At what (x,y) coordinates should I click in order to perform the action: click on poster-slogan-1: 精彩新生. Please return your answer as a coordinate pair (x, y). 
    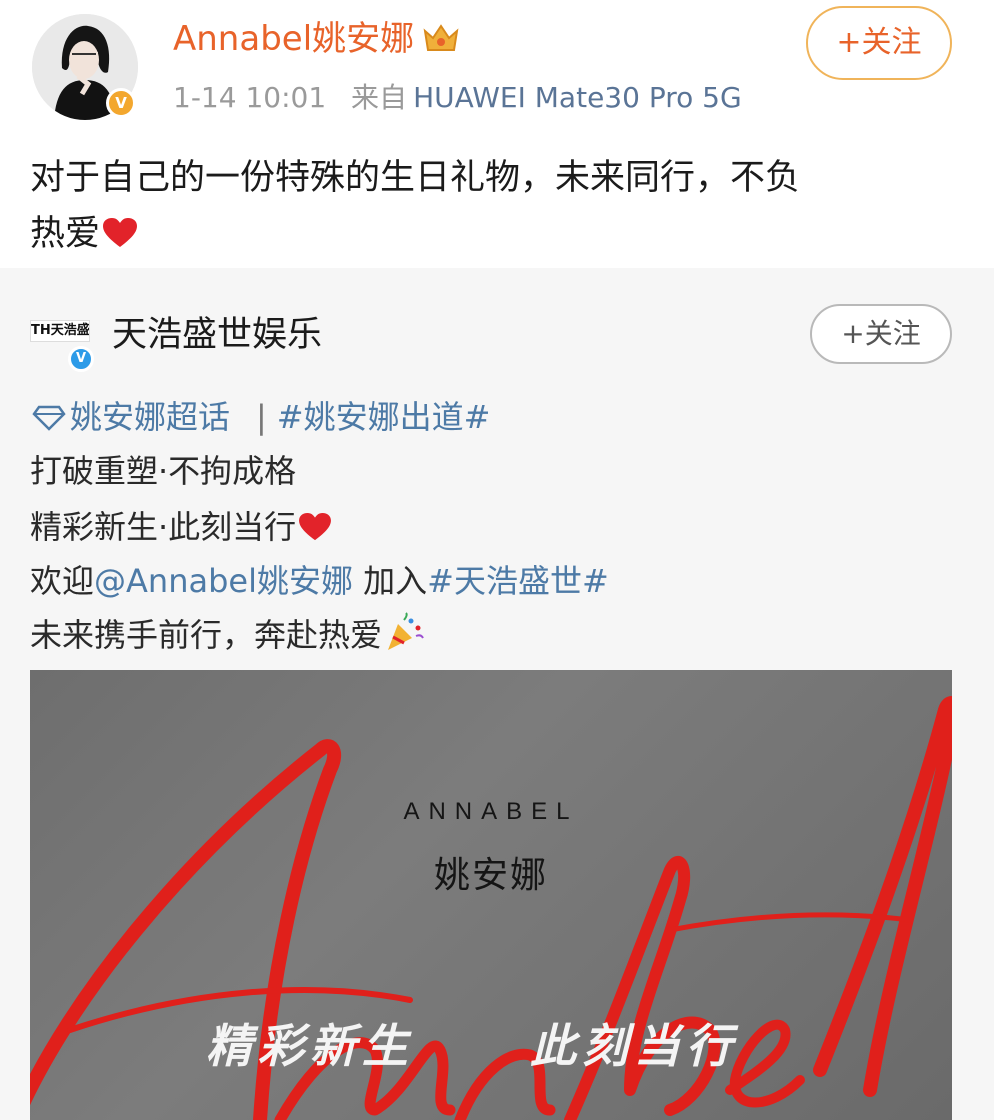
    Looking at the image, I should click on (310, 1046).